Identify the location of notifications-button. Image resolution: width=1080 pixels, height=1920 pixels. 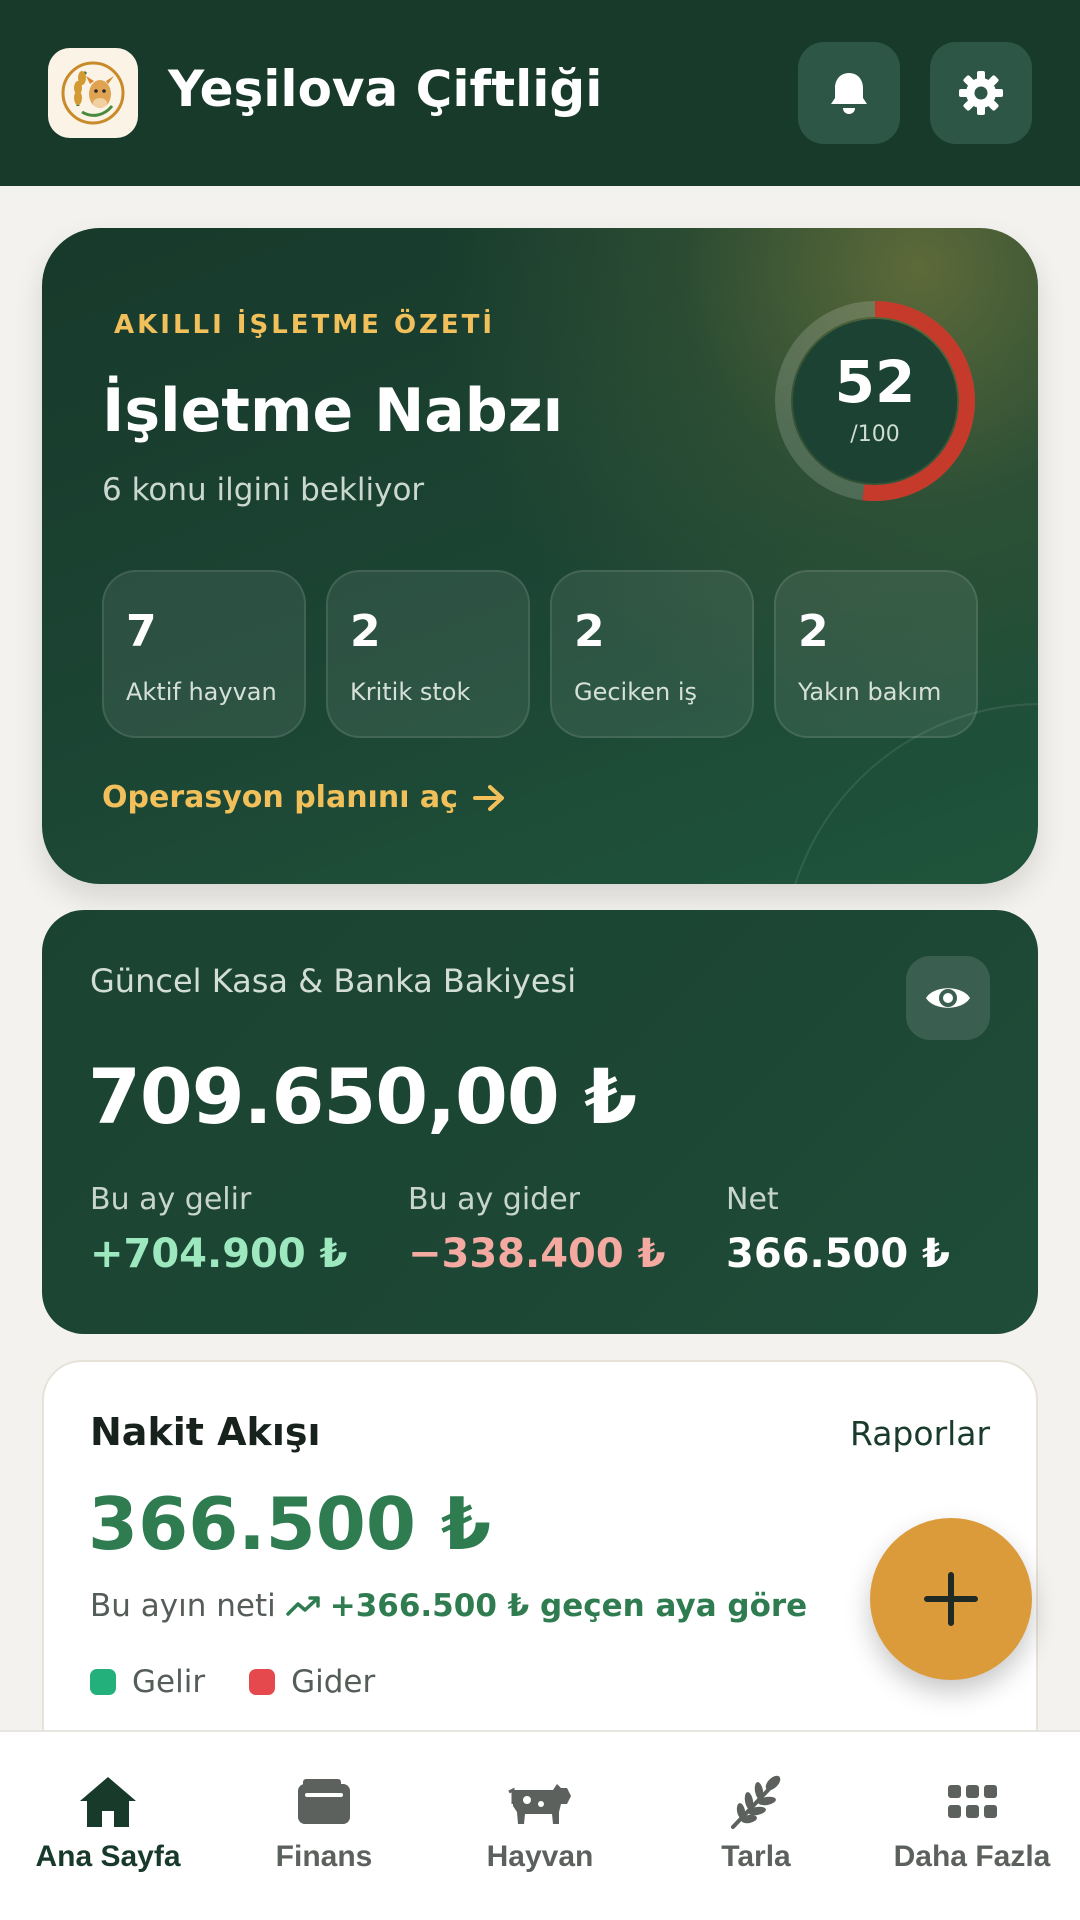
(849, 93).